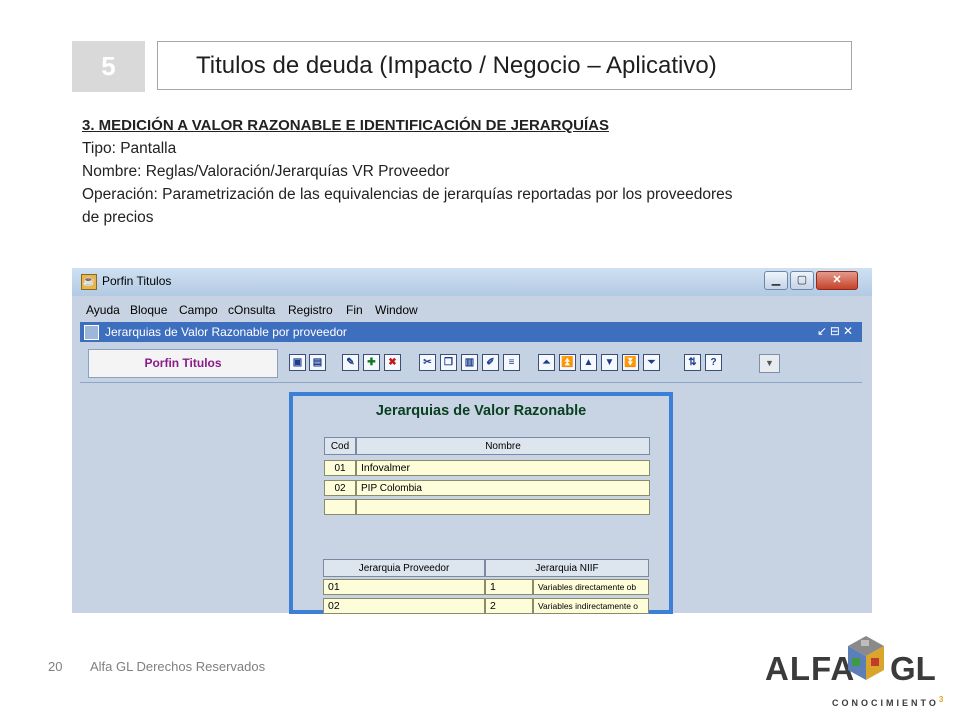  Describe the element at coordinates (588, 362) in the screenshot. I see `prev-record-icon: ▲` at that location.